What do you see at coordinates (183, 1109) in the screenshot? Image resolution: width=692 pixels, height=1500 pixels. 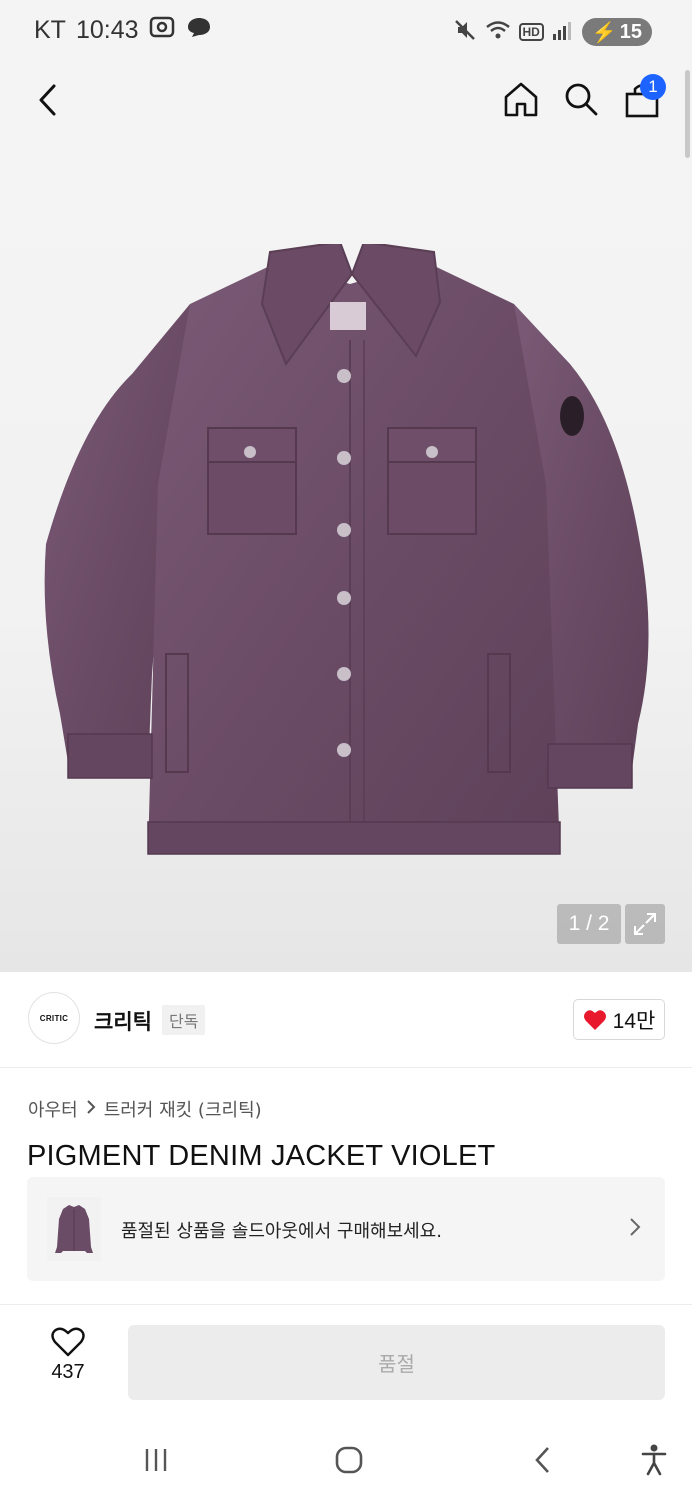 I see `breadcrumb-subcategory: 트러커 재킷 (크리틱)` at bounding box center [183, 1109].